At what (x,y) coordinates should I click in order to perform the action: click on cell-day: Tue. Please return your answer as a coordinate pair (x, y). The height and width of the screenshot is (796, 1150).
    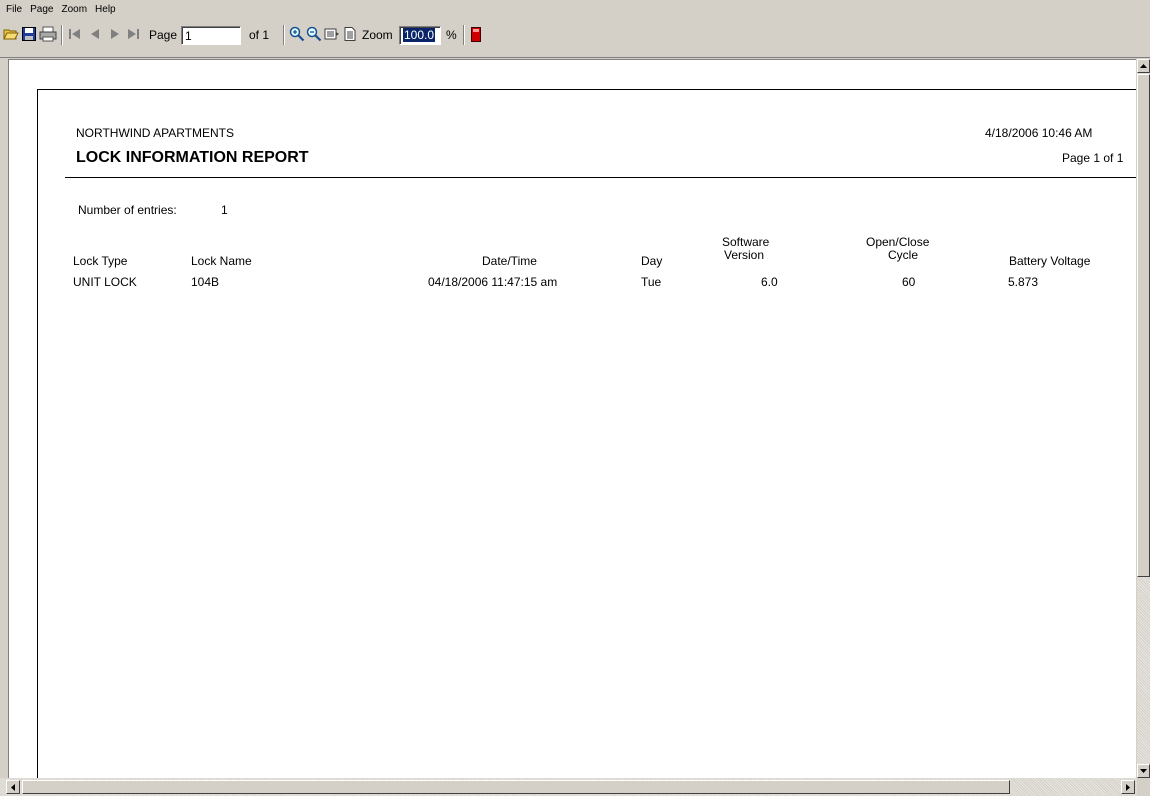
    Looking at the image, I should click on (651, 282).